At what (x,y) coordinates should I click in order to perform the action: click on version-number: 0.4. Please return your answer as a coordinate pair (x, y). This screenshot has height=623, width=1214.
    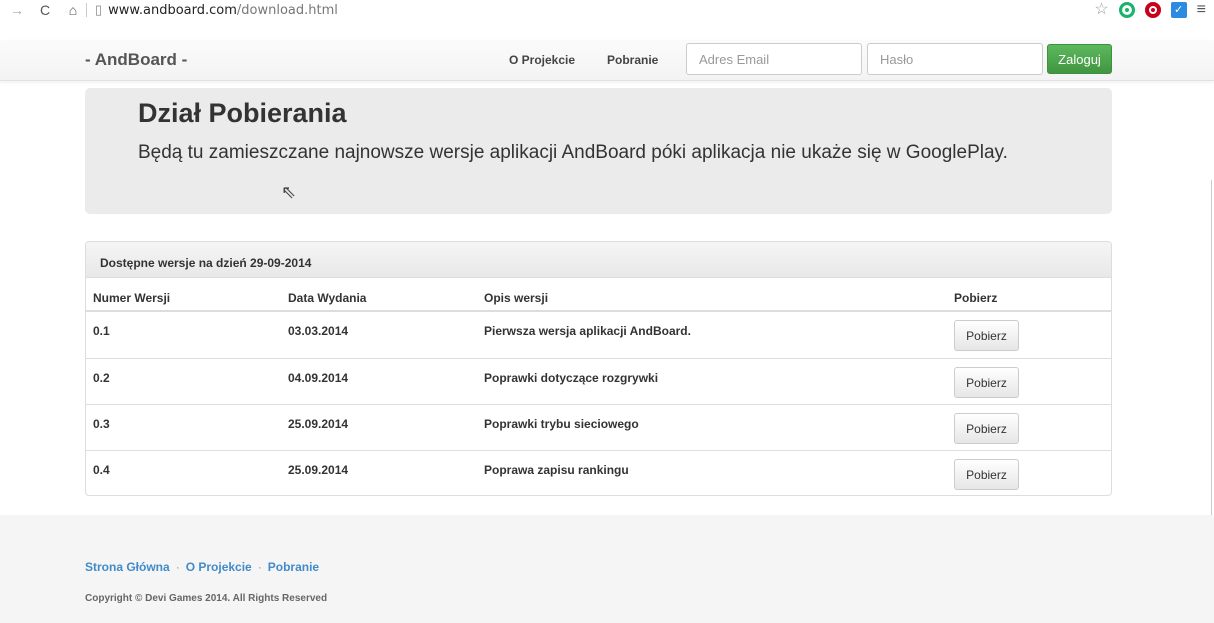
    Looking at the image, I should click on (101, 470).